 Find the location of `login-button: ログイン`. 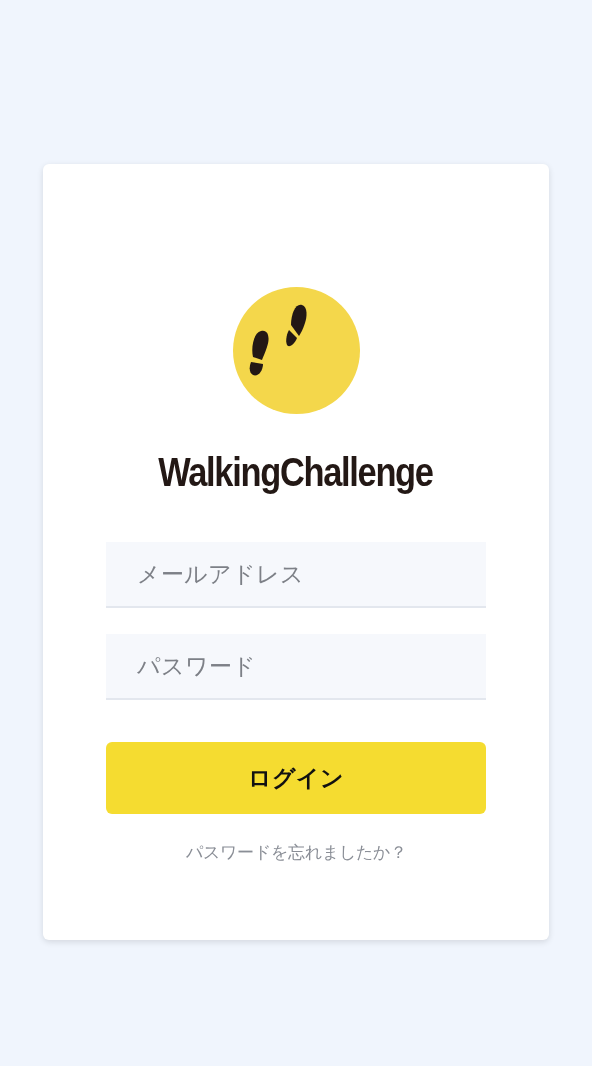

login-button: ログイン is located at coordinates (296, 778).